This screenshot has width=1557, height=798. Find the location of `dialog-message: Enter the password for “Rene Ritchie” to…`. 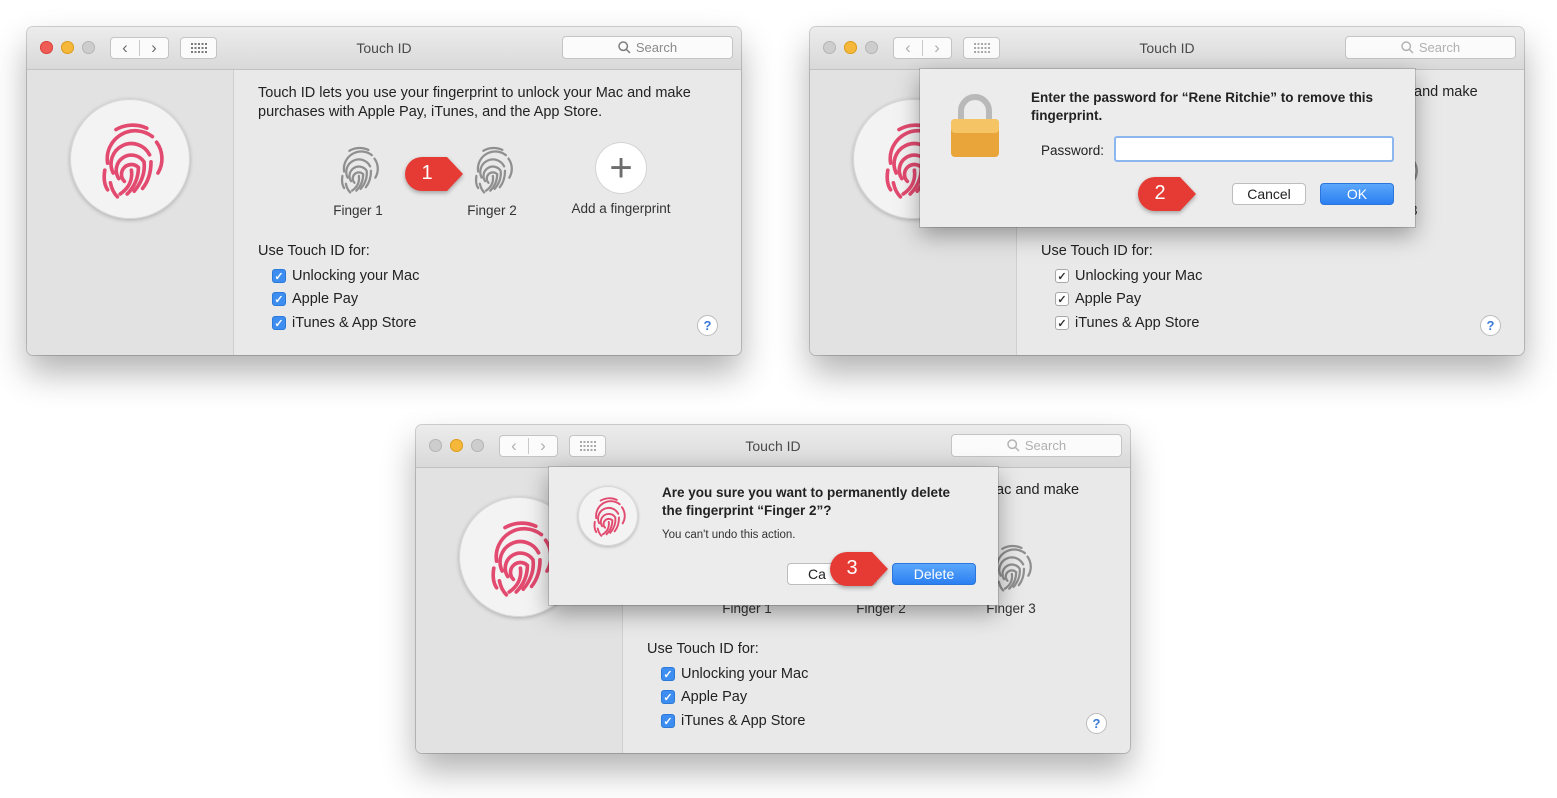

dialog-message: Enter the password for “Rene Ritchie” to… is located at coordinates (1202, 106).